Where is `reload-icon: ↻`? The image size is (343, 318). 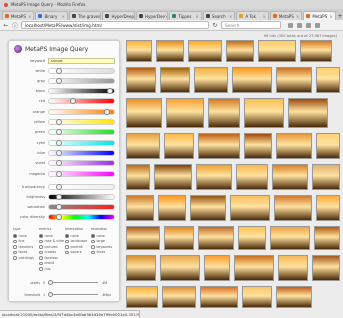 reload-icon: ↻ is located at coordinates (215, 25).